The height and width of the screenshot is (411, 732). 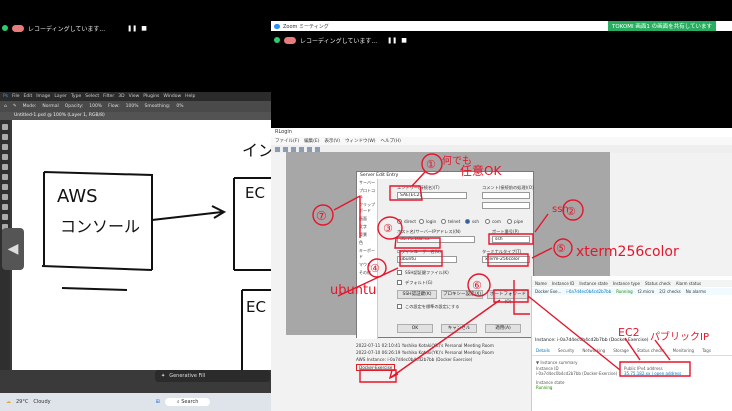 What do you see at coordinates (332, 141) in the screenshot?
I see `rlogin-menu-view: 表示(V)` at bounding box center [332, 141].